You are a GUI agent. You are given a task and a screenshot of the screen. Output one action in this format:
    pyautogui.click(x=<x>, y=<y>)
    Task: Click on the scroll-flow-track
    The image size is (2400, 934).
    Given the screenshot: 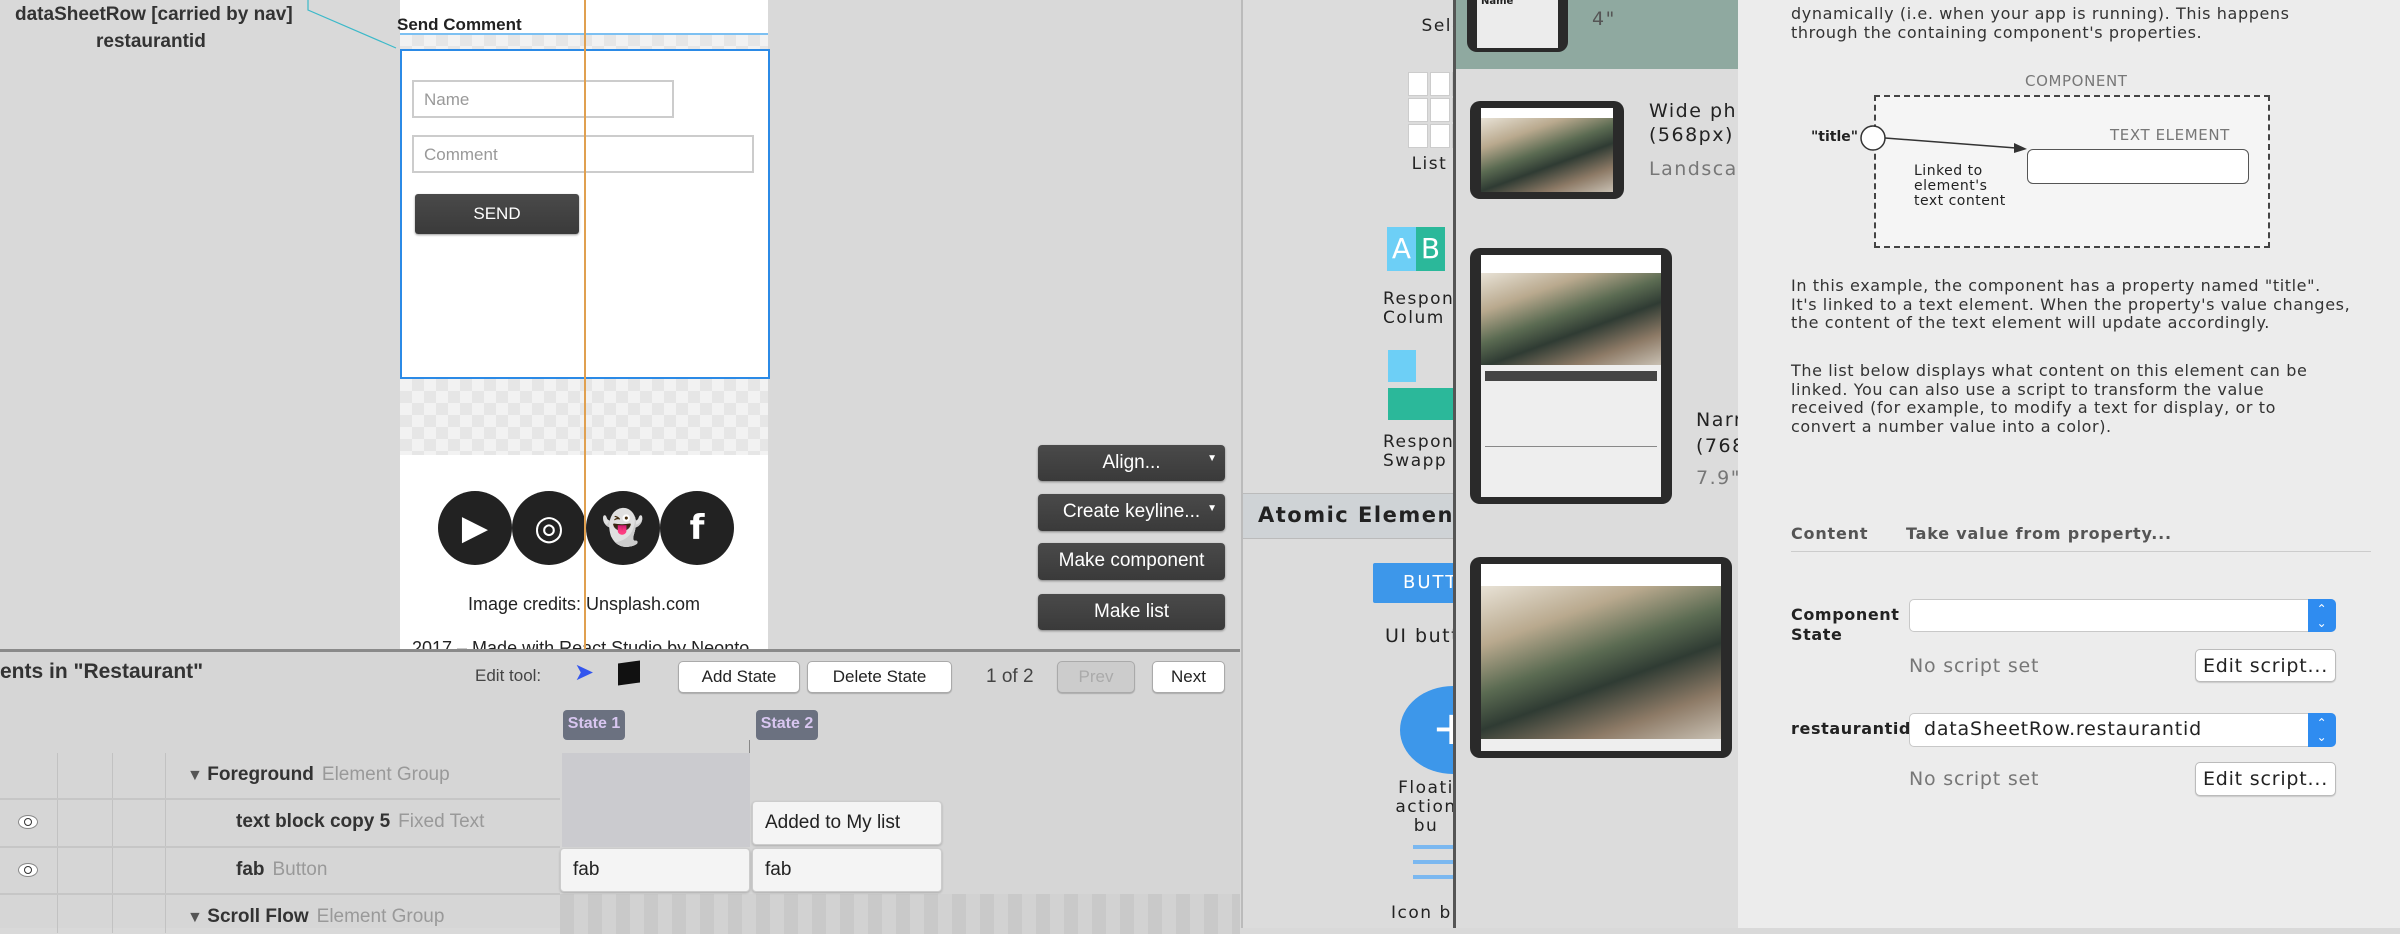 What is the action you would take?
    pyautogui.click(x=900, y=914)
    